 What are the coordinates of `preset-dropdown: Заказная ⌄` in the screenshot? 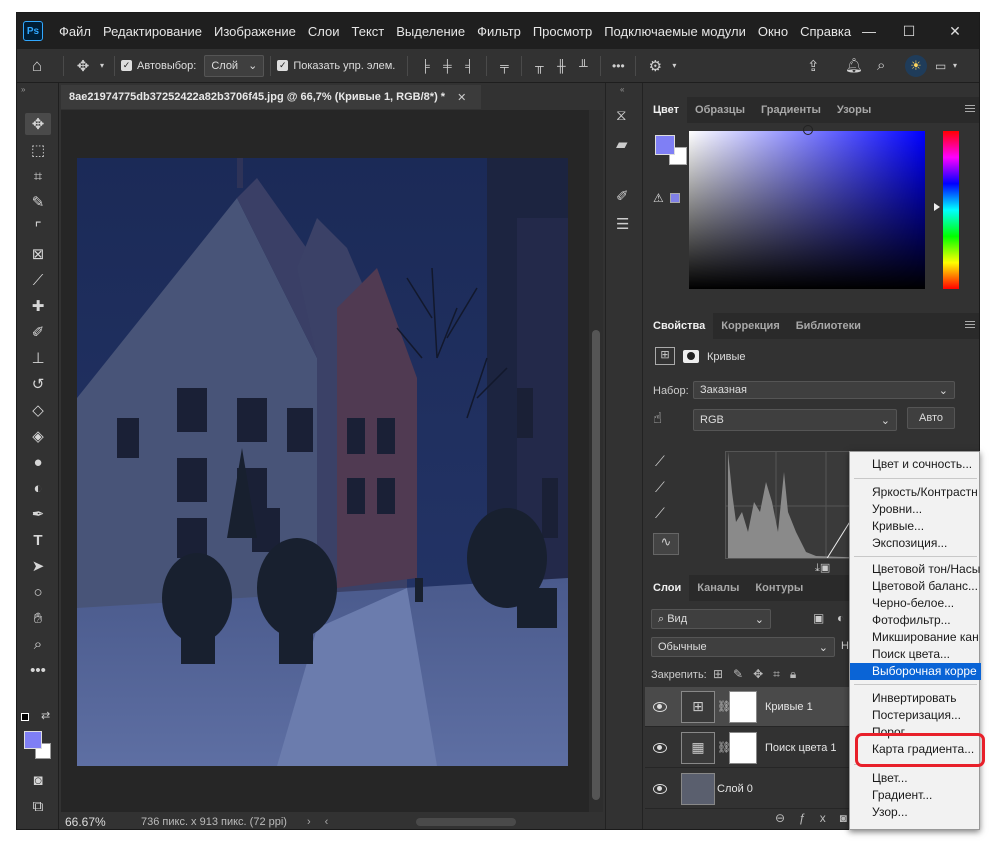 It's located at (824, 390).